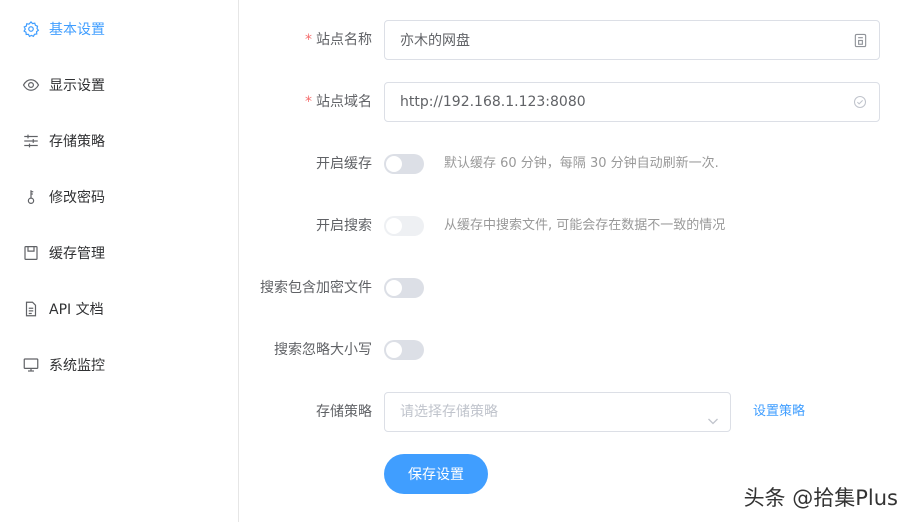 Image resolution: width=912 pixels, height=522 pixels. What do you see at coordinates (344, 412) in the screenshot?
I see `storage-strategy-label: 存储策略` at bounding box center [344, 412].